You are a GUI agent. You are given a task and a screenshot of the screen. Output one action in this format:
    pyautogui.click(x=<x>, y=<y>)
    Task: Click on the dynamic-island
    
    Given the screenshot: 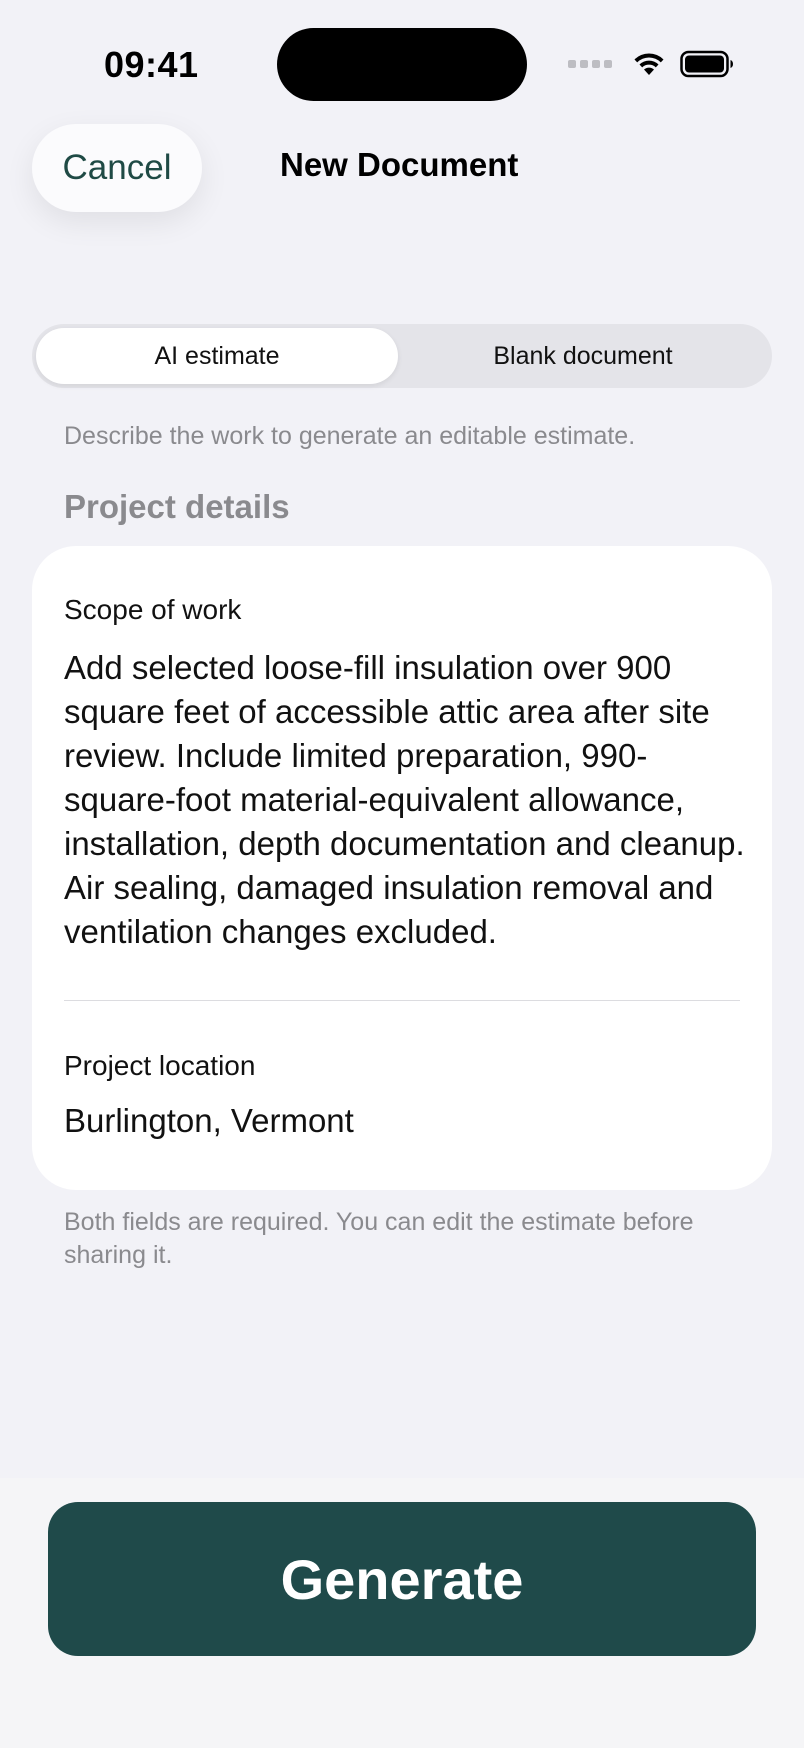 What is the action you would take?
    pyautogui.click(x=402, y=64)
    